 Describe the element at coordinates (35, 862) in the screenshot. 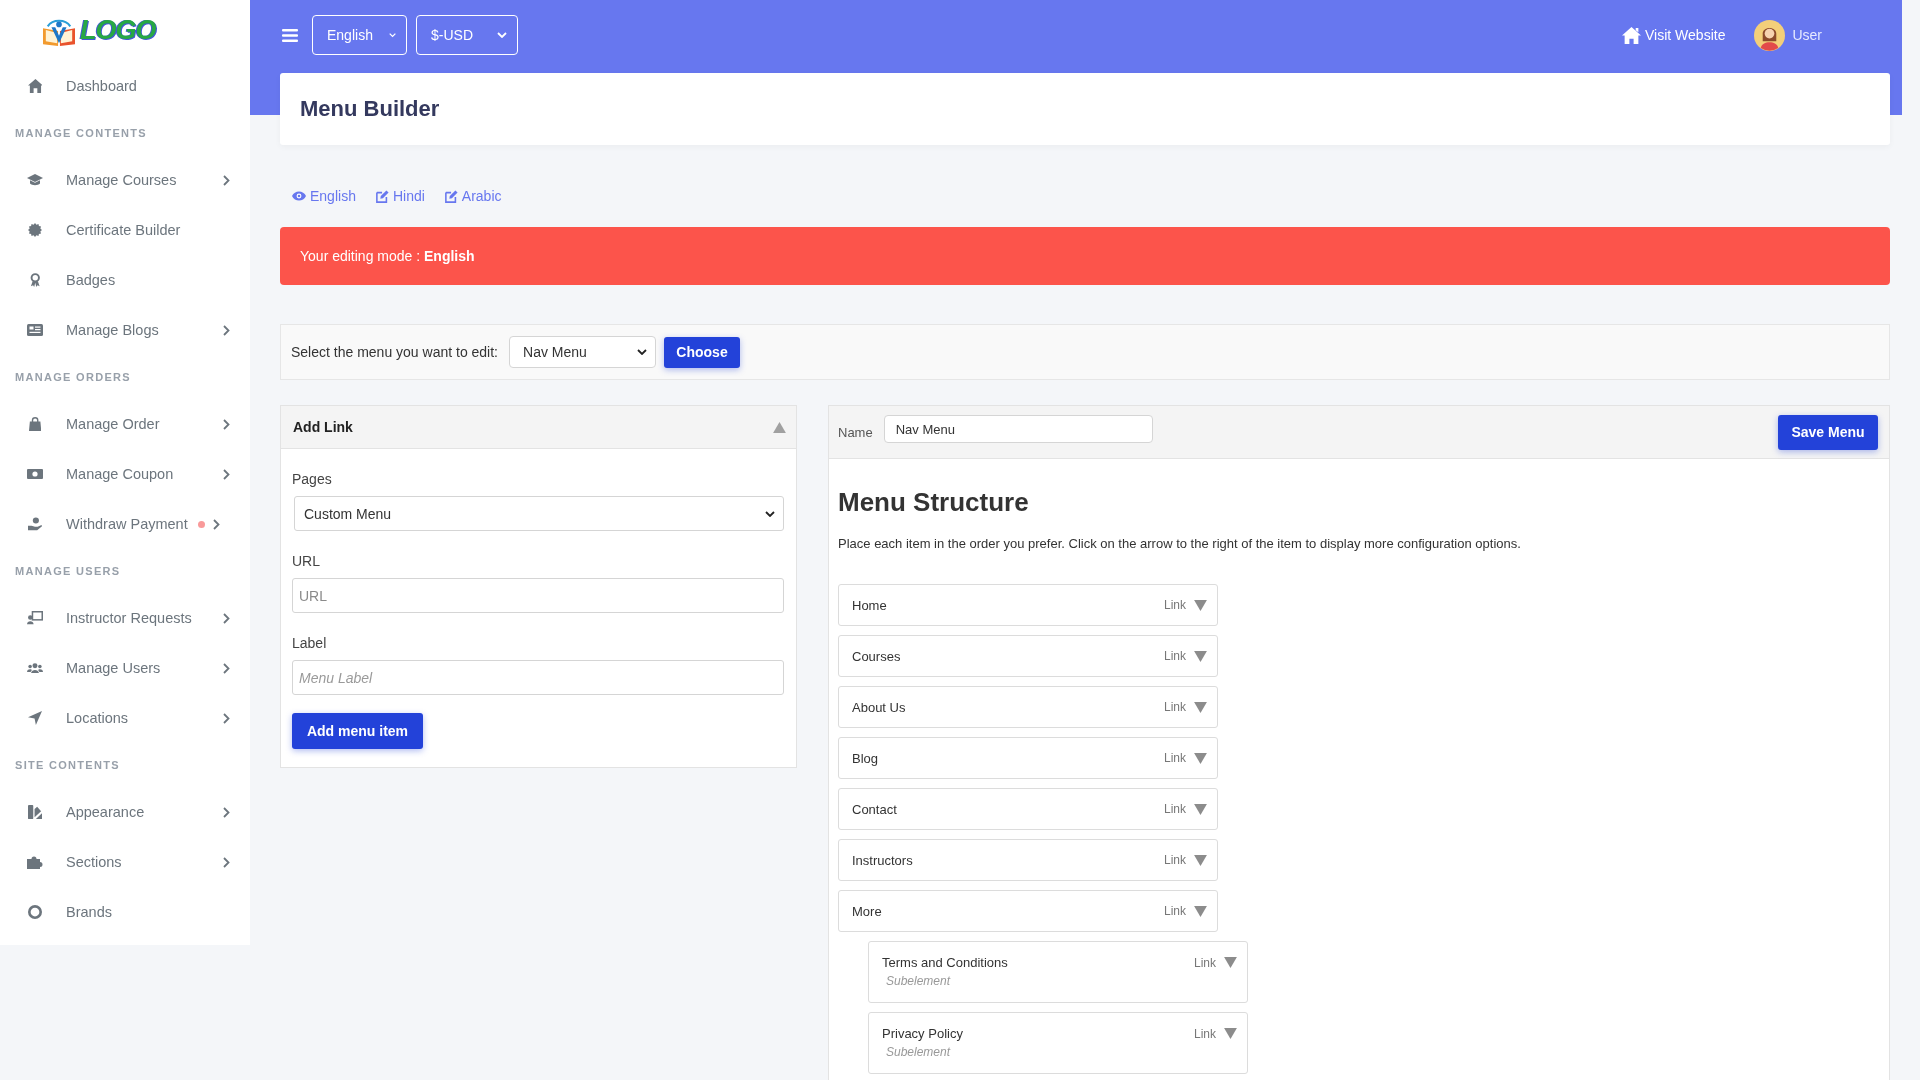

I see `puzzle-icon` at that location.